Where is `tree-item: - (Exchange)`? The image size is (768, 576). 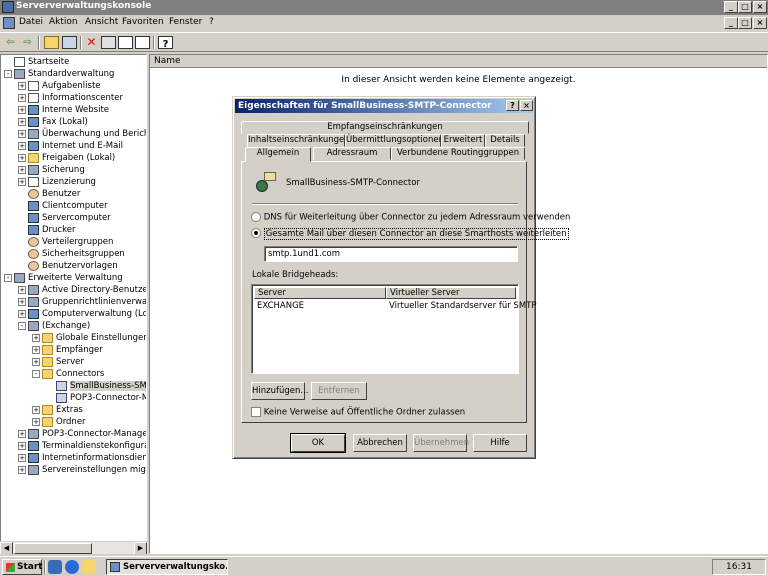 tree-item: - (Exchange) is located at coordinates (54, 326).